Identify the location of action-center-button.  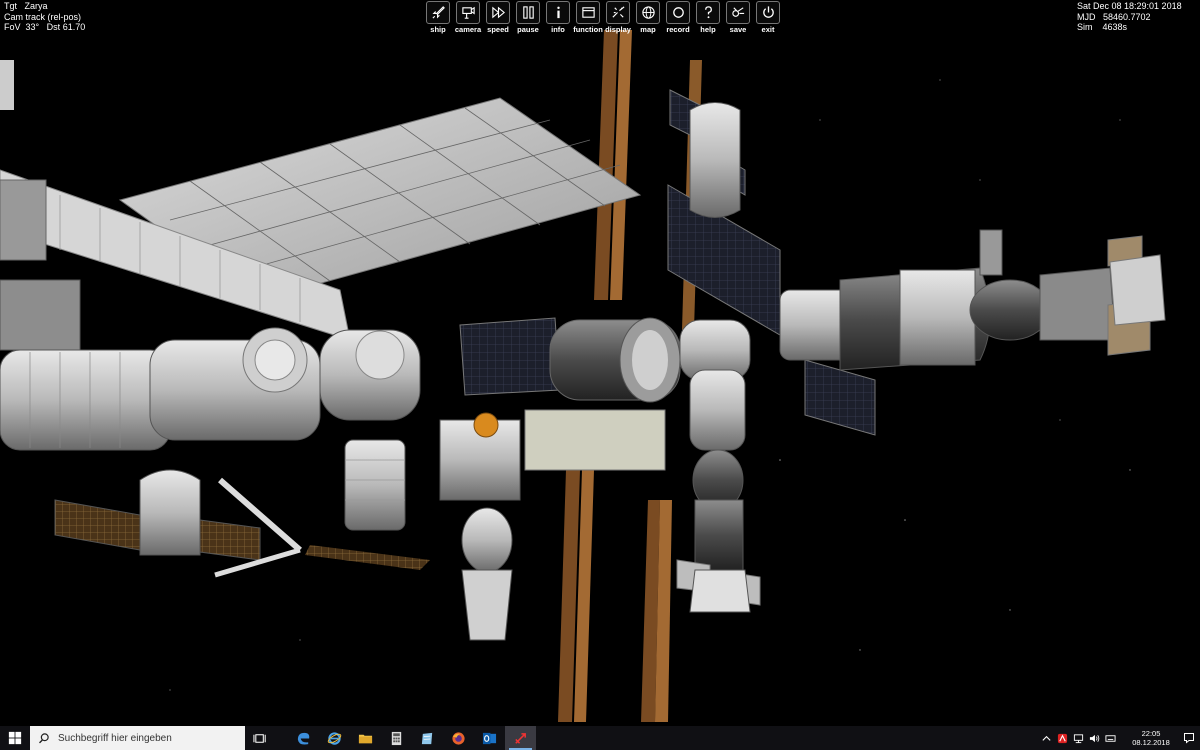
(1189, 738).